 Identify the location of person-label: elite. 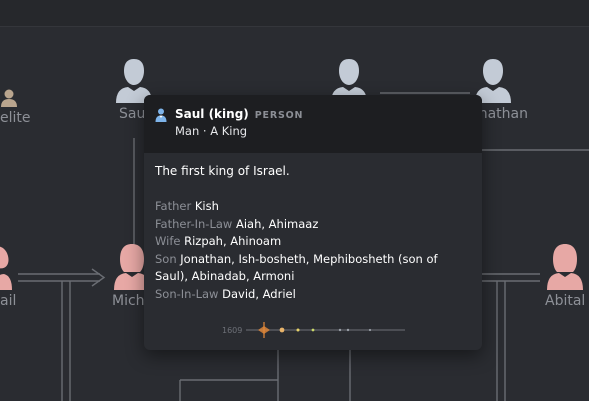
(15, 118).